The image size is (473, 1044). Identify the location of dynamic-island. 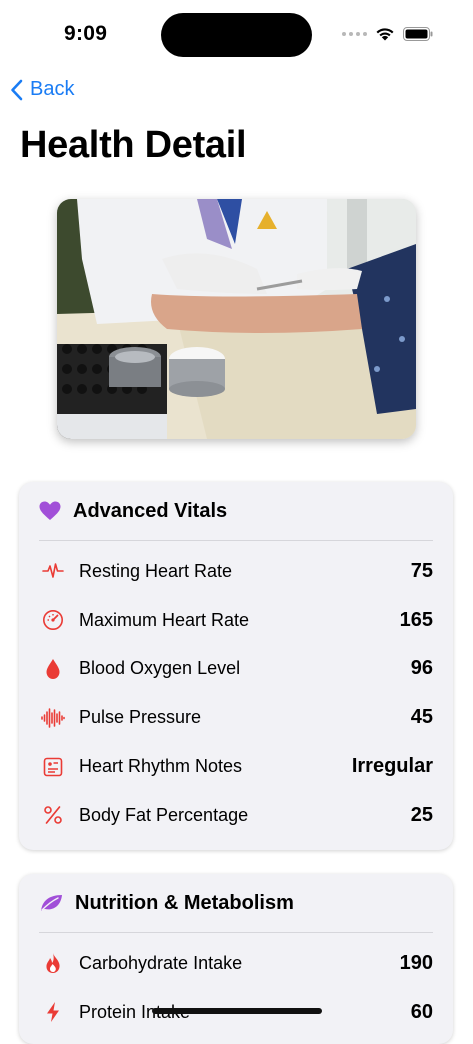
(236, 35).